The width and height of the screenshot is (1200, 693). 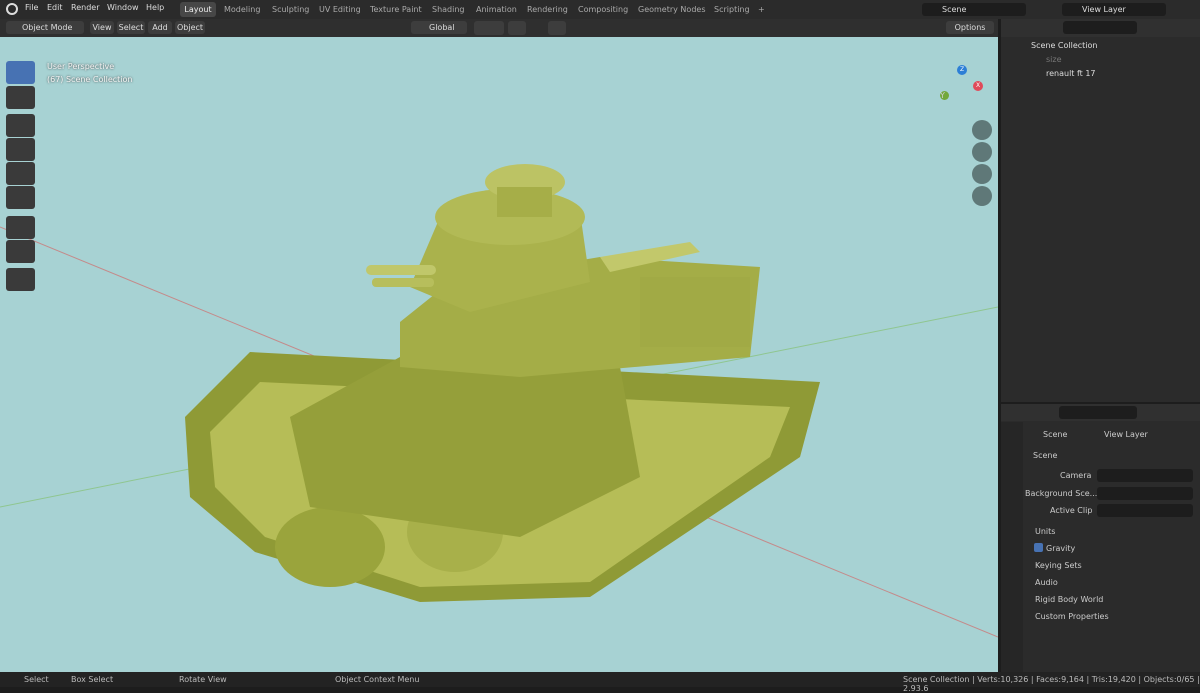 I want to click on snap-icon, so click(x=517, y=28).